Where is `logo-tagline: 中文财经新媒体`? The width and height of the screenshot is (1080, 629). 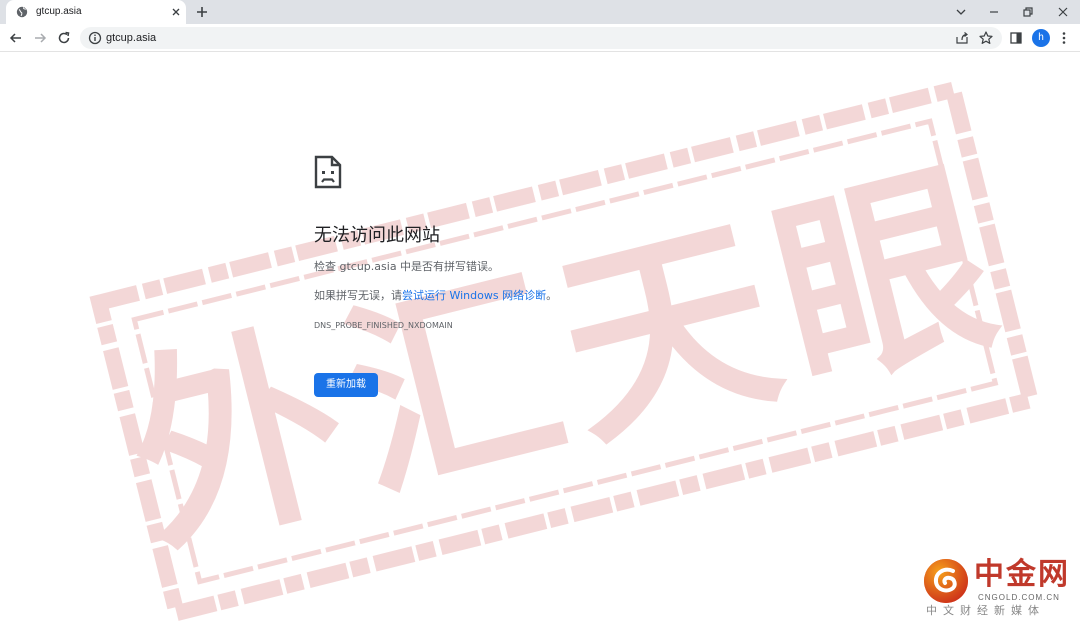
logo-tagline: 中文财经新媒体 is located at coordinates (985, 610).